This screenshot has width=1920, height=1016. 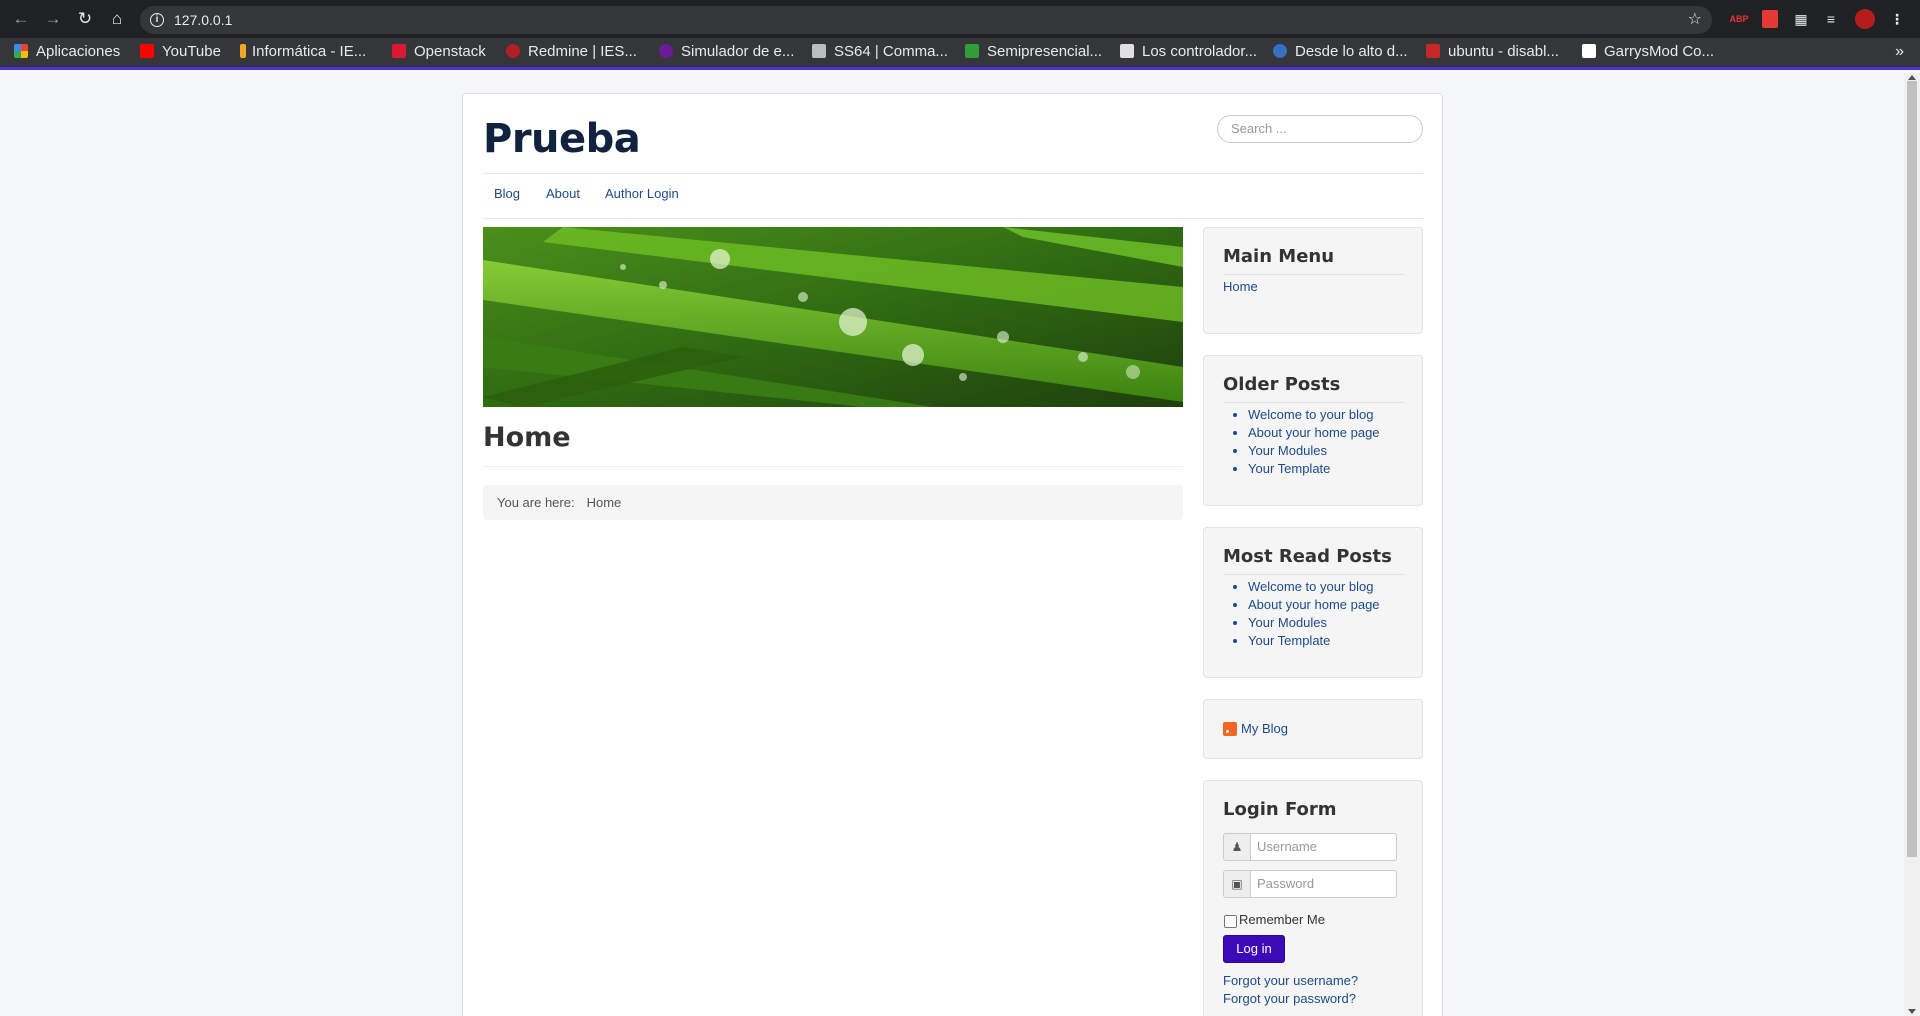 What do you see at coordinates (1237, 884) in the screenshot?
I see `lock-icon: ▣` at bounding box center [1237, 884].